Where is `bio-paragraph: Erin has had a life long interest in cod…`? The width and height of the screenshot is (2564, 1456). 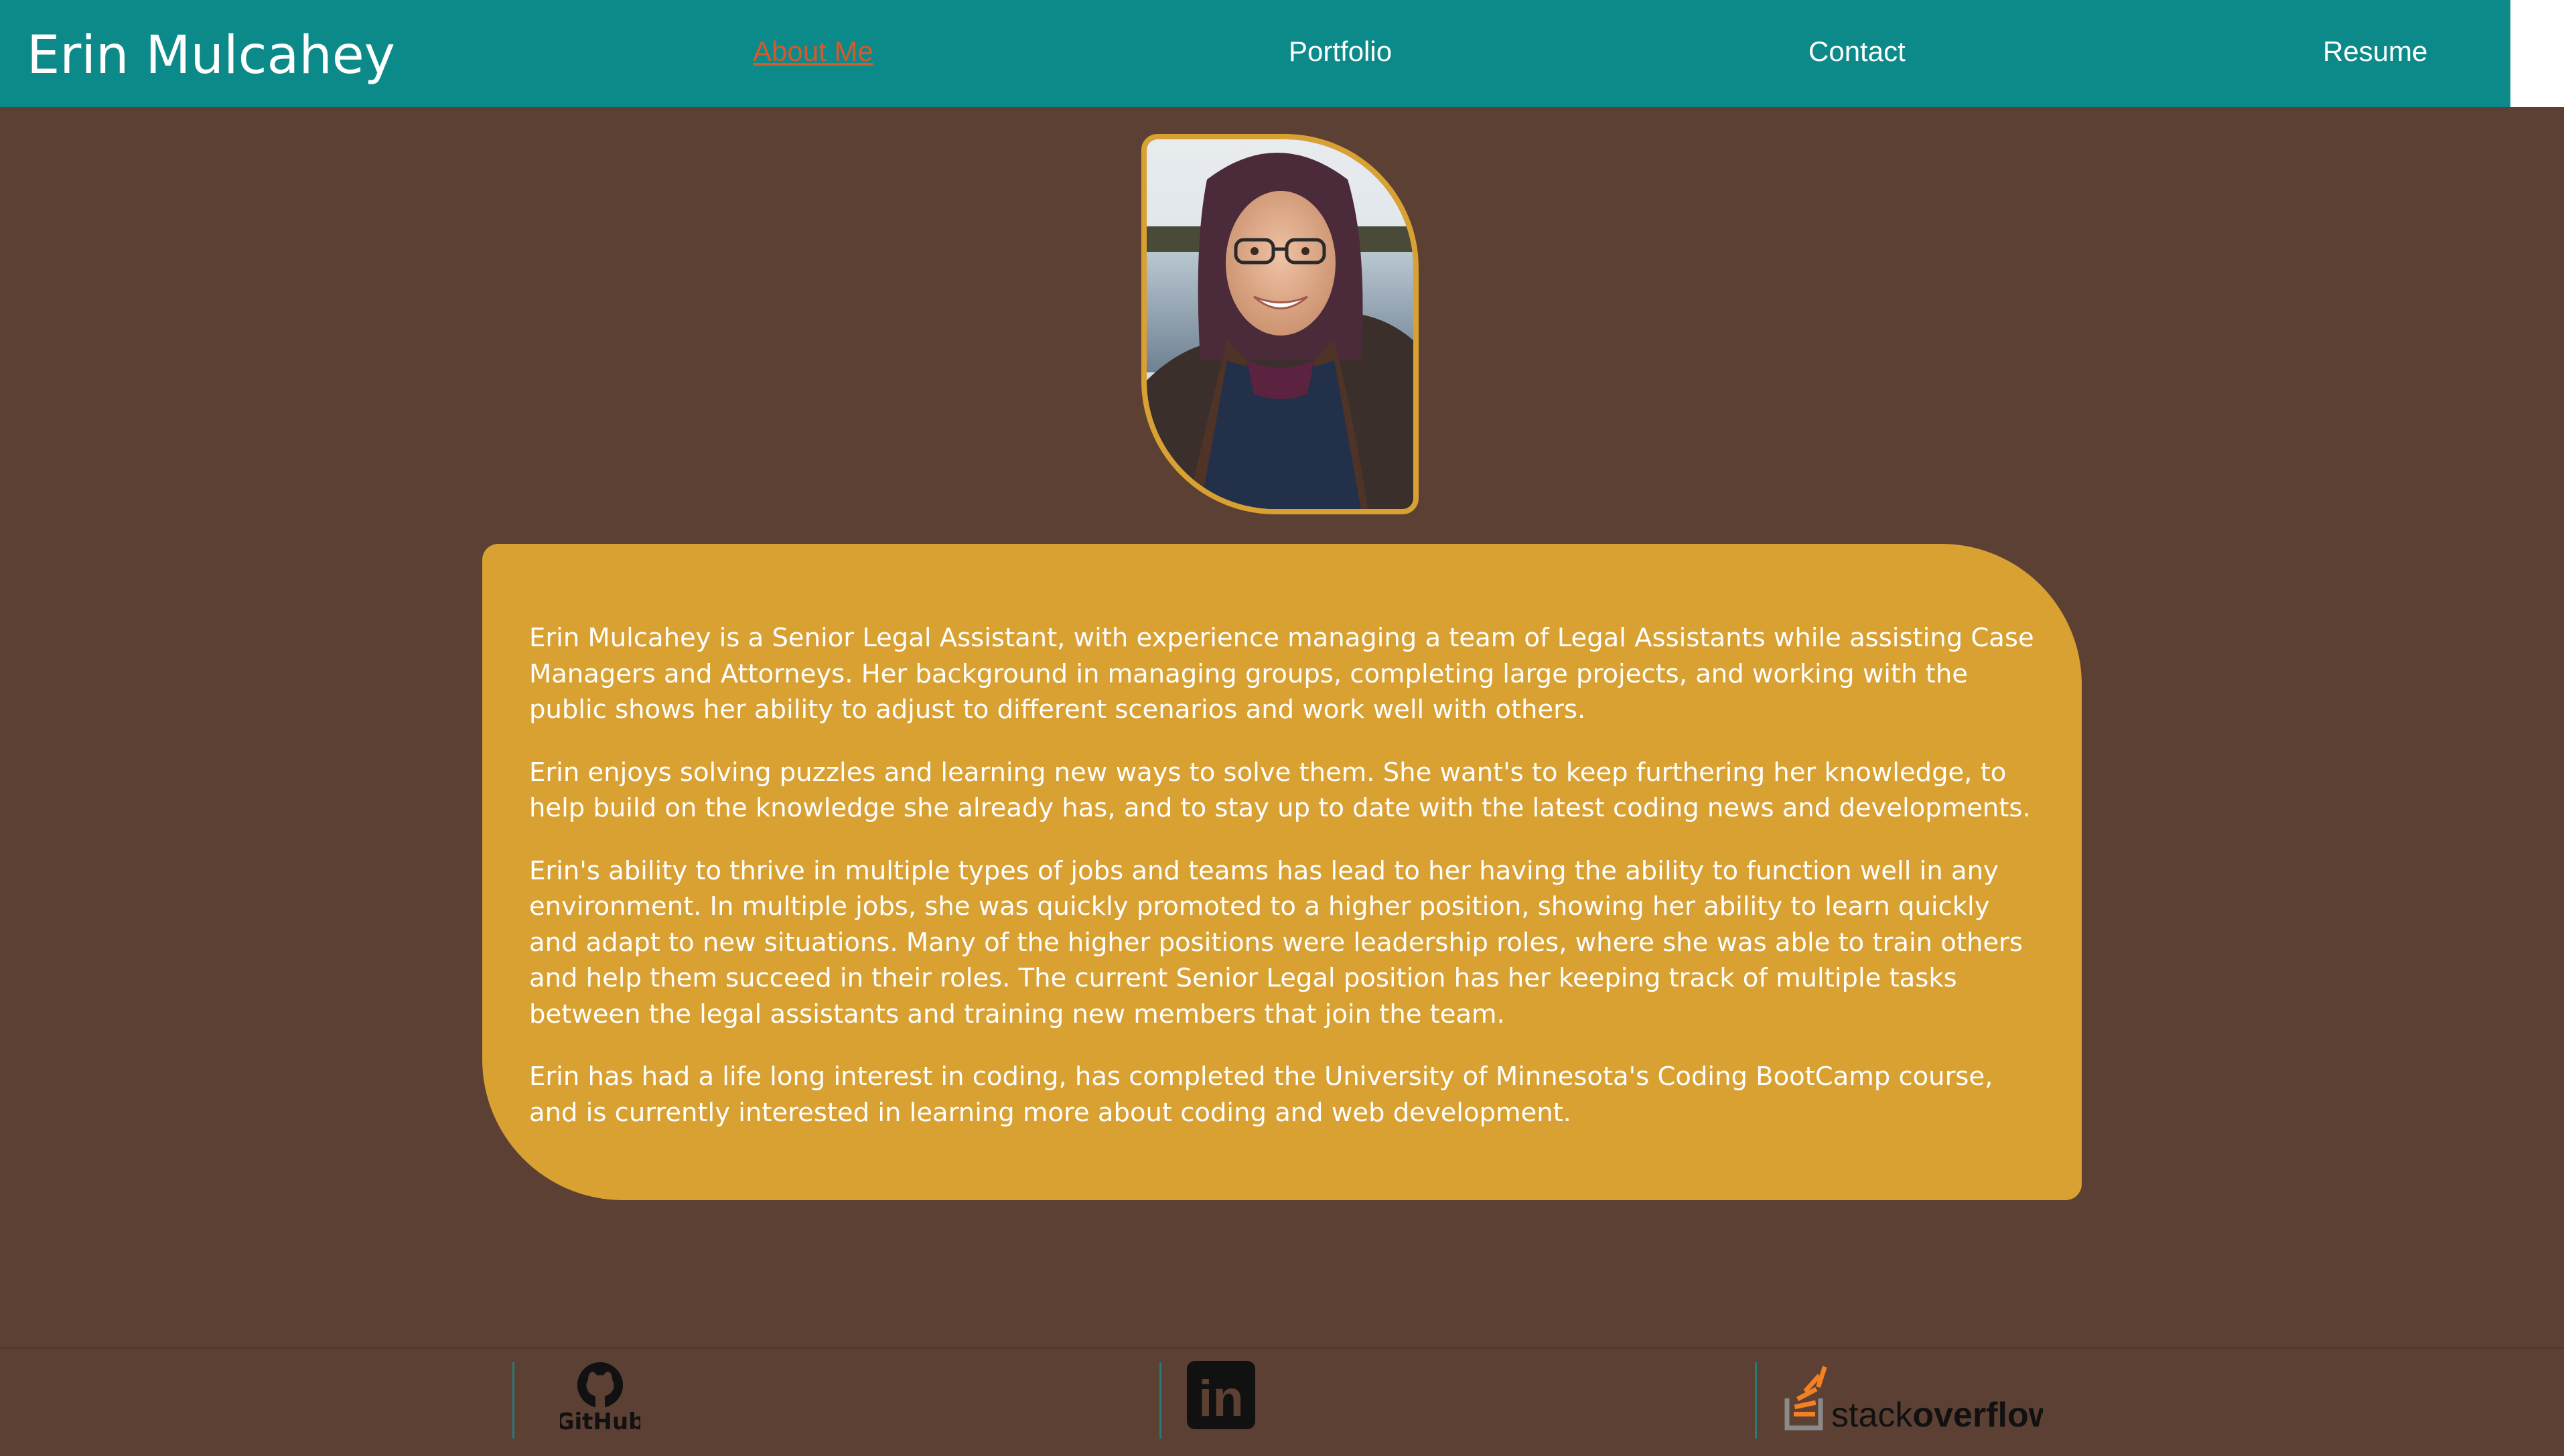 bio-paragraph: Erin has had a life long interest in cod… is located at coordinates (1261, 1095).